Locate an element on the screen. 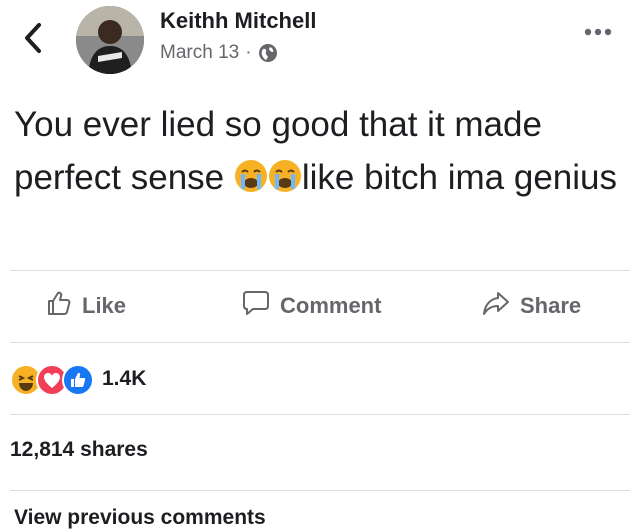 The height and width of the screenshot is (530, 640). chevron-left-icon is located at coordinates (33, 40).